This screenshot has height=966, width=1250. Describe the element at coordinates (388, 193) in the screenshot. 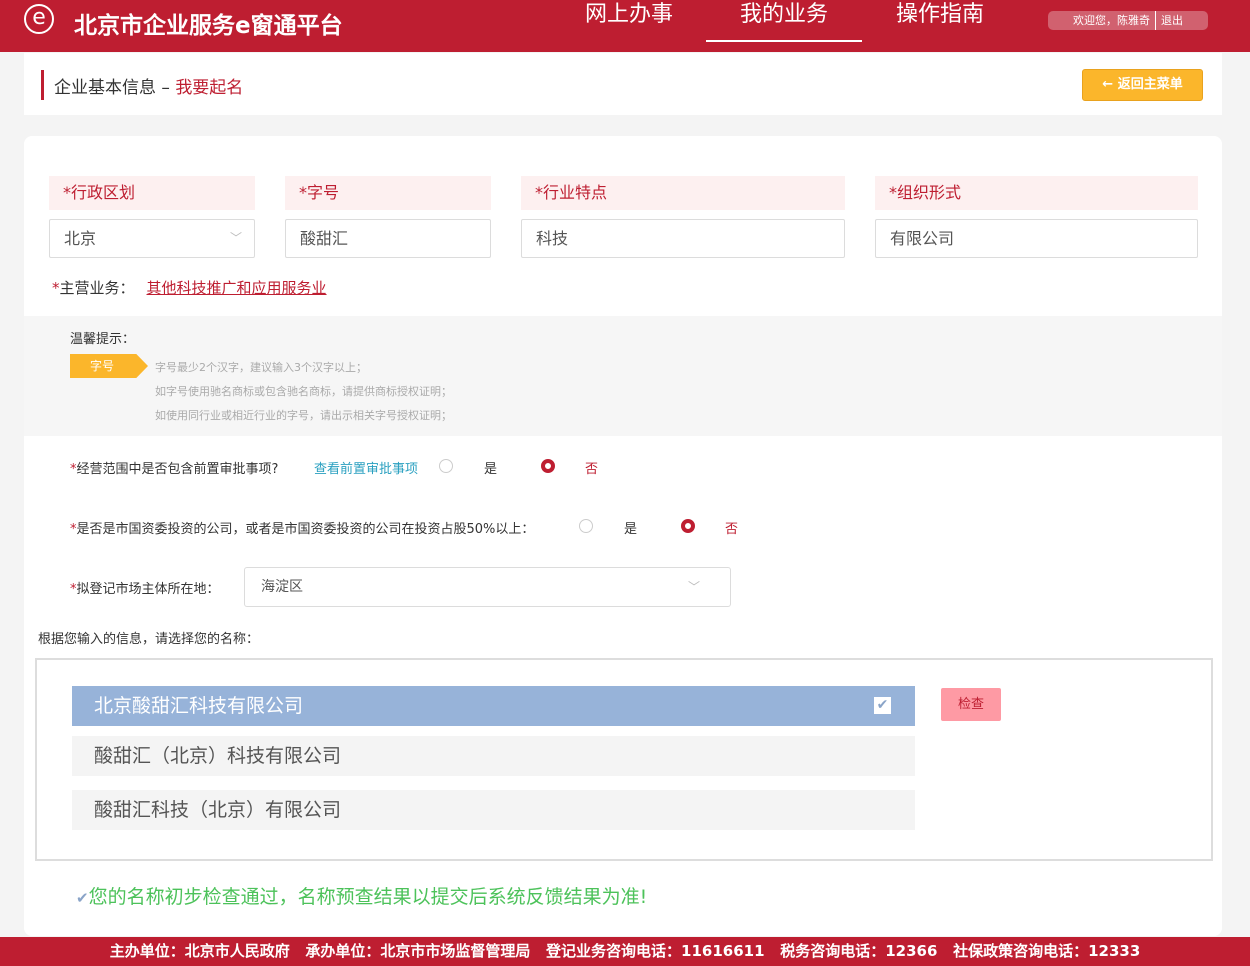

I see `label-trade-name: *字号` at that location.